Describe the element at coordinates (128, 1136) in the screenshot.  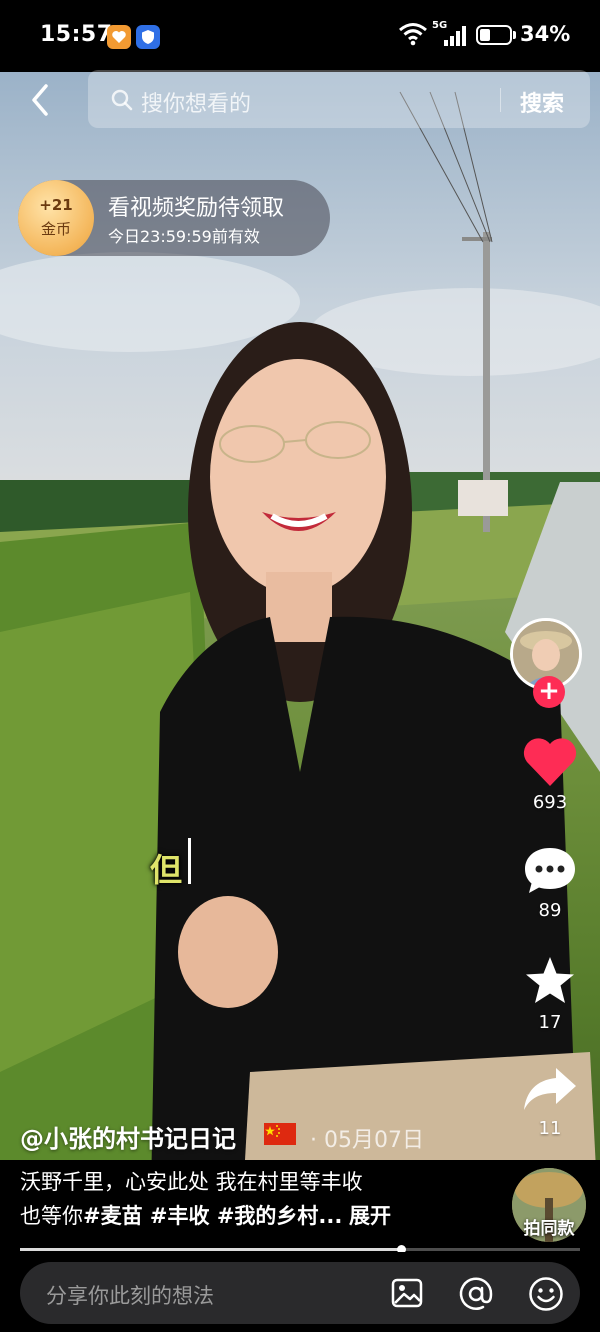
I see `author-name: @小张的村书记日记` at that location.